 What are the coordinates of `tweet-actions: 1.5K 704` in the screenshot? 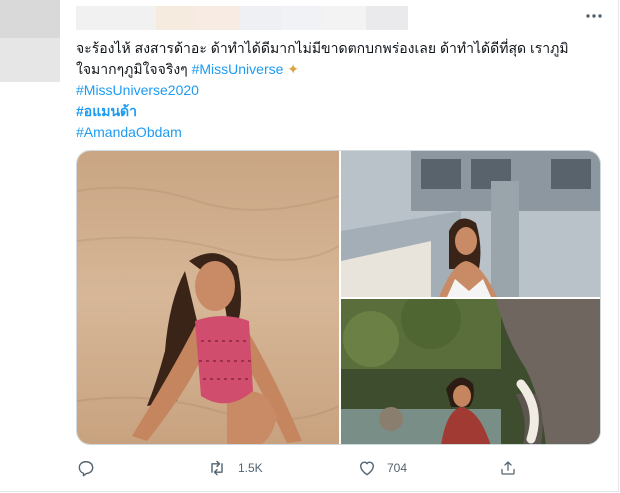 It's located at (296, 469).